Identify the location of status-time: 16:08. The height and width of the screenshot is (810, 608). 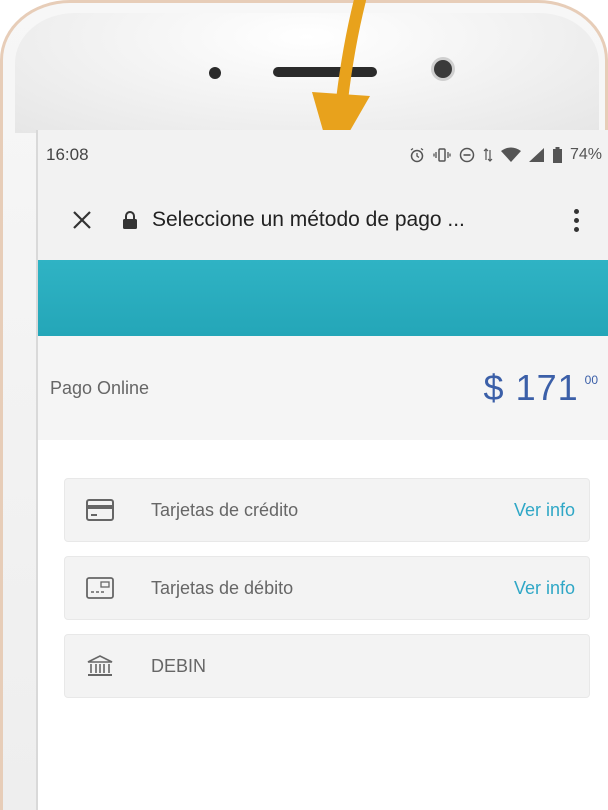
(67, 154).